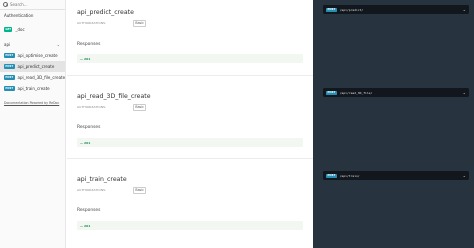  I want to click on endpoint-path: /api/train/, so click(349, 175).